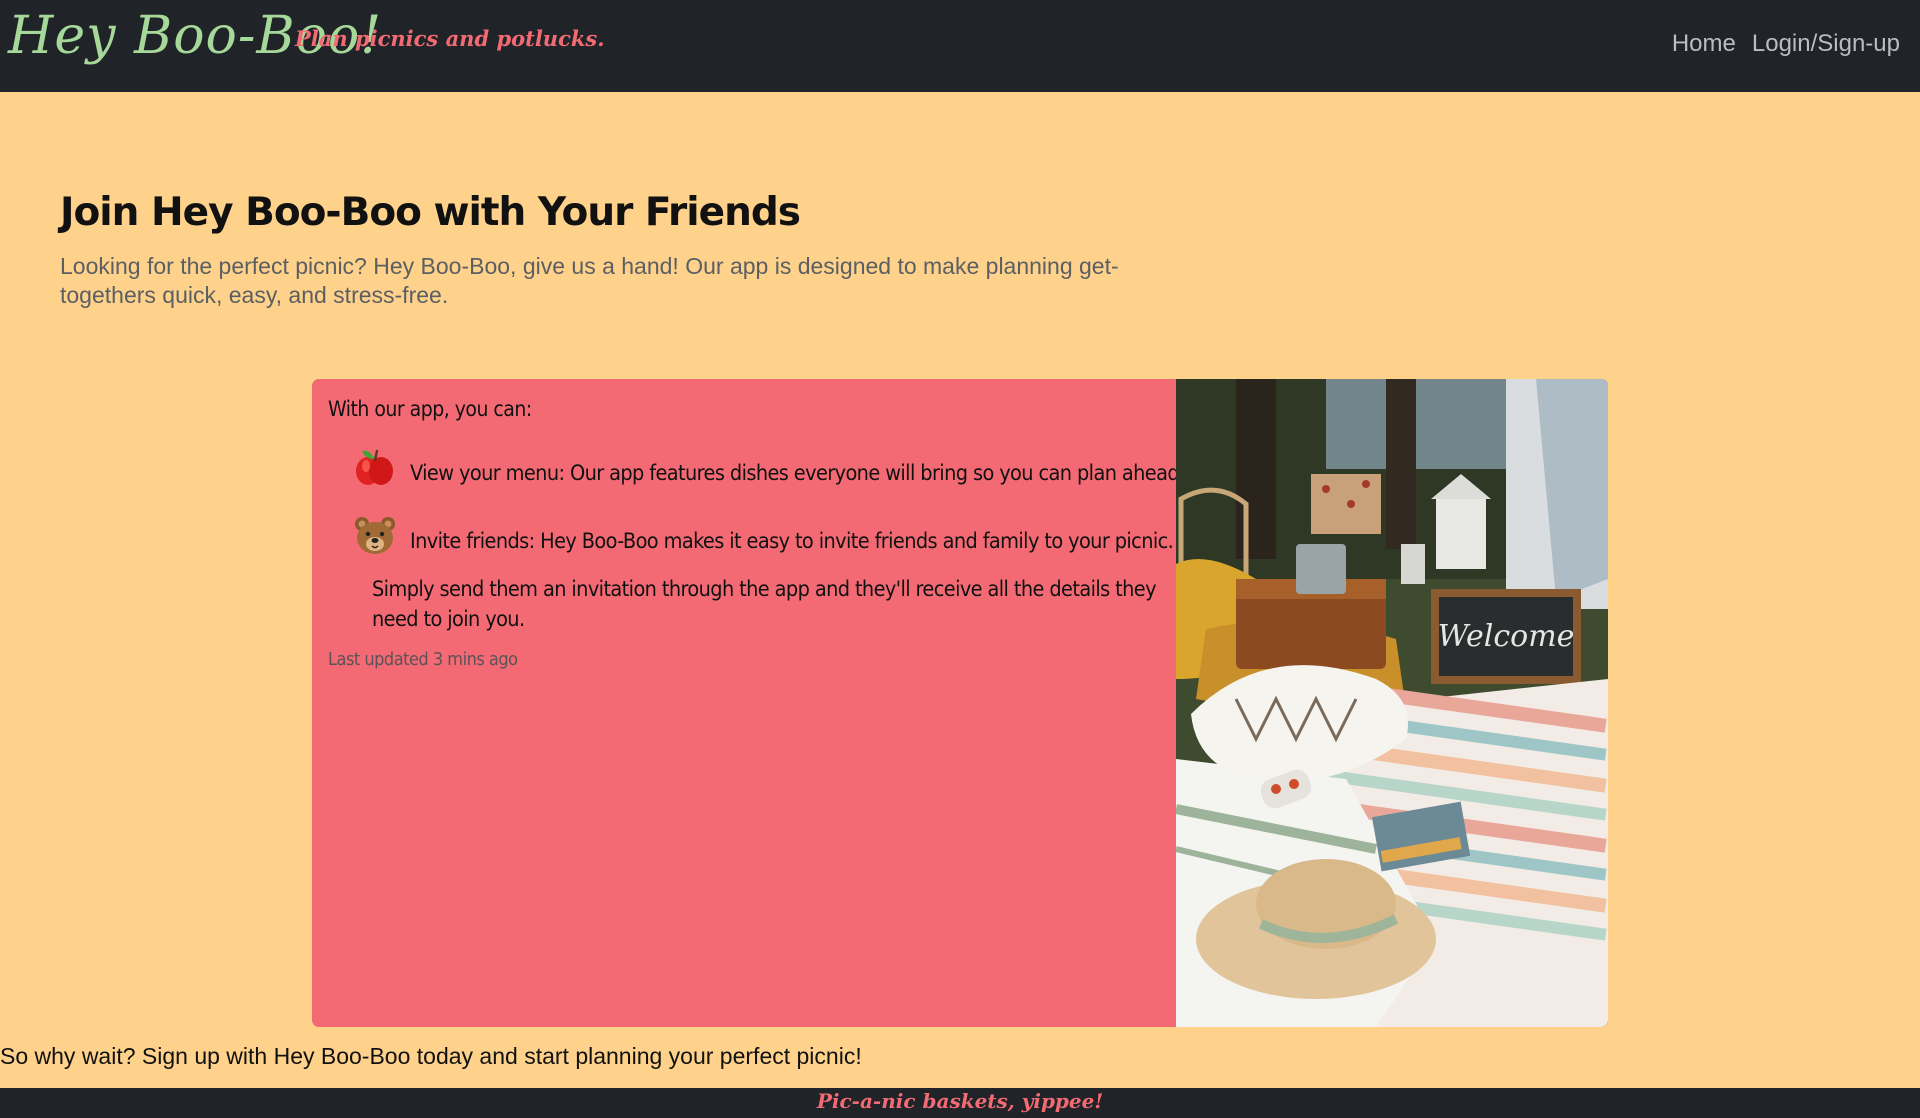 The image size is (1920, 1118). I want to click on apple-icon, so click(374, 467).